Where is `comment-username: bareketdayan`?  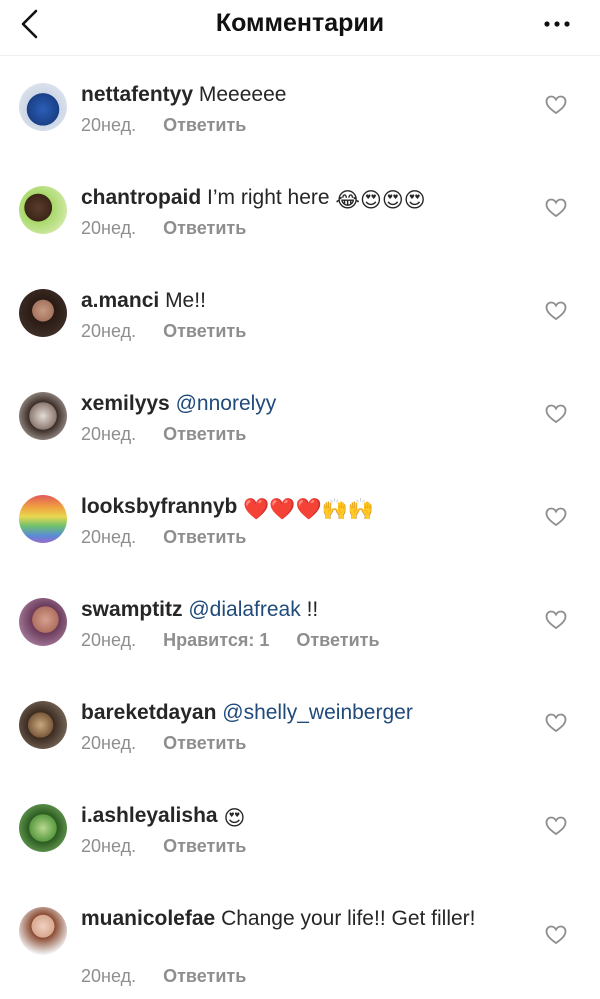
comment-username: bareketdayan is located at coordinates (148, 712).